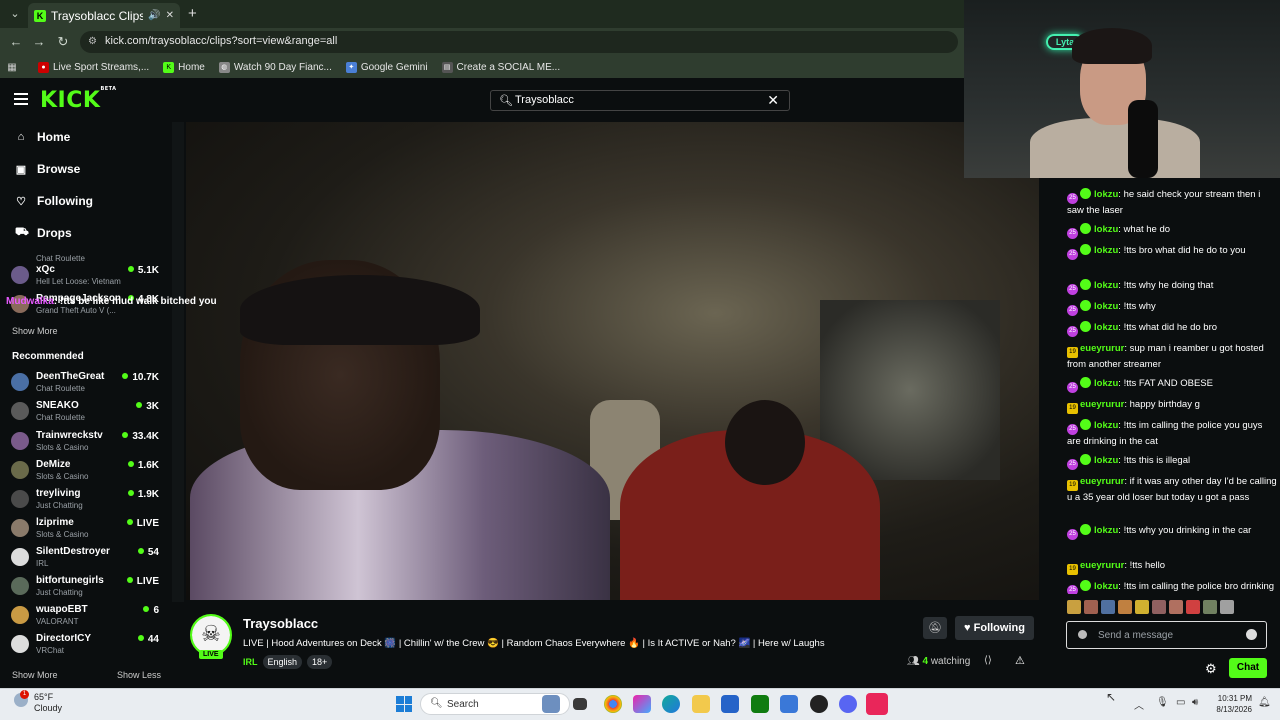 The image size is (1280, 720). What do you see at coordinates (1020, 660) in the screenshot?
I see `report-icon: ⚠` at bounding box center [1020, 660].